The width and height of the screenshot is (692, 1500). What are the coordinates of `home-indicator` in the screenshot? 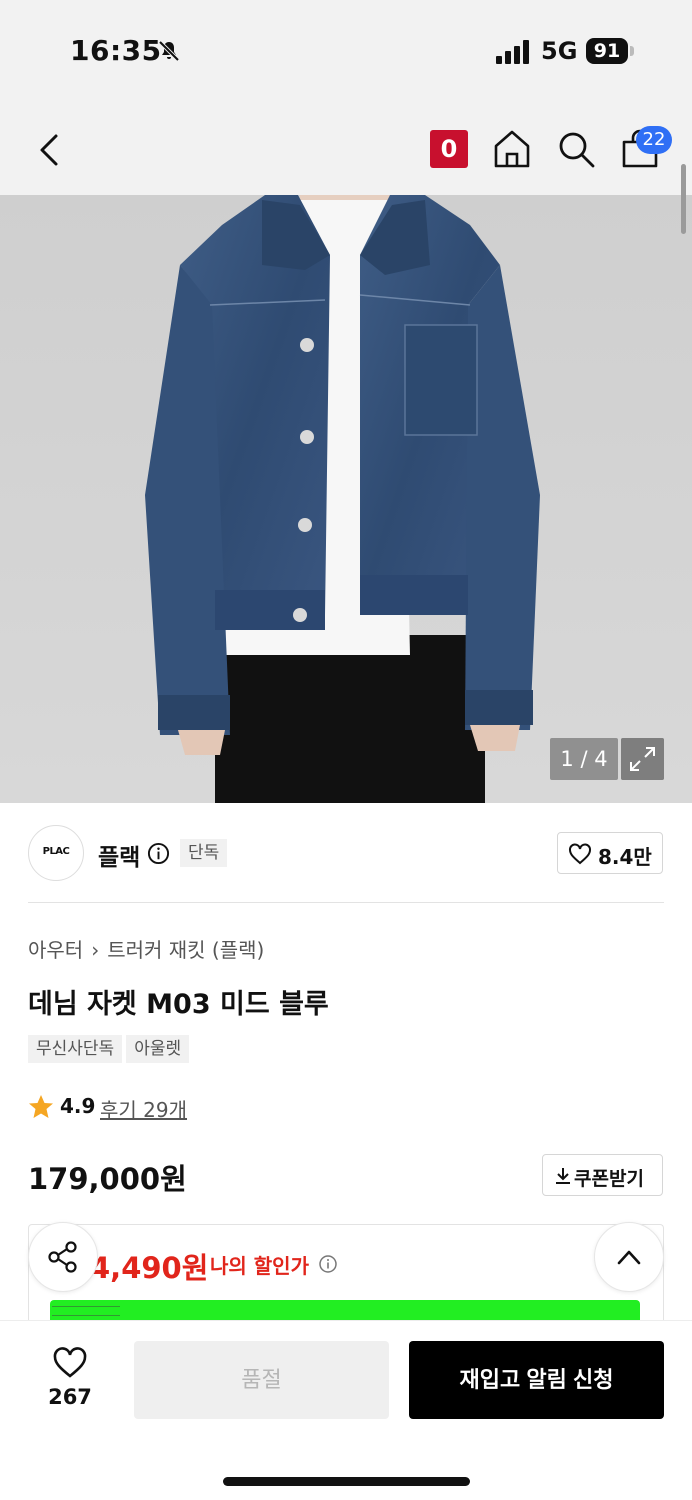 It's located at (346, 1481).